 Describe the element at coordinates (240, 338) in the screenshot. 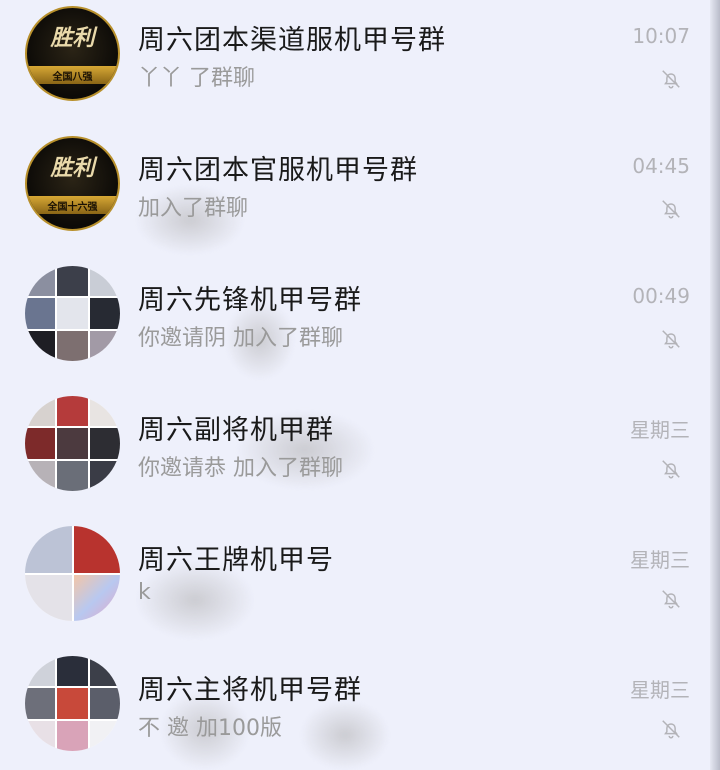

I see `chat-preview: 你邀请阴 加入了群聊` at that location.